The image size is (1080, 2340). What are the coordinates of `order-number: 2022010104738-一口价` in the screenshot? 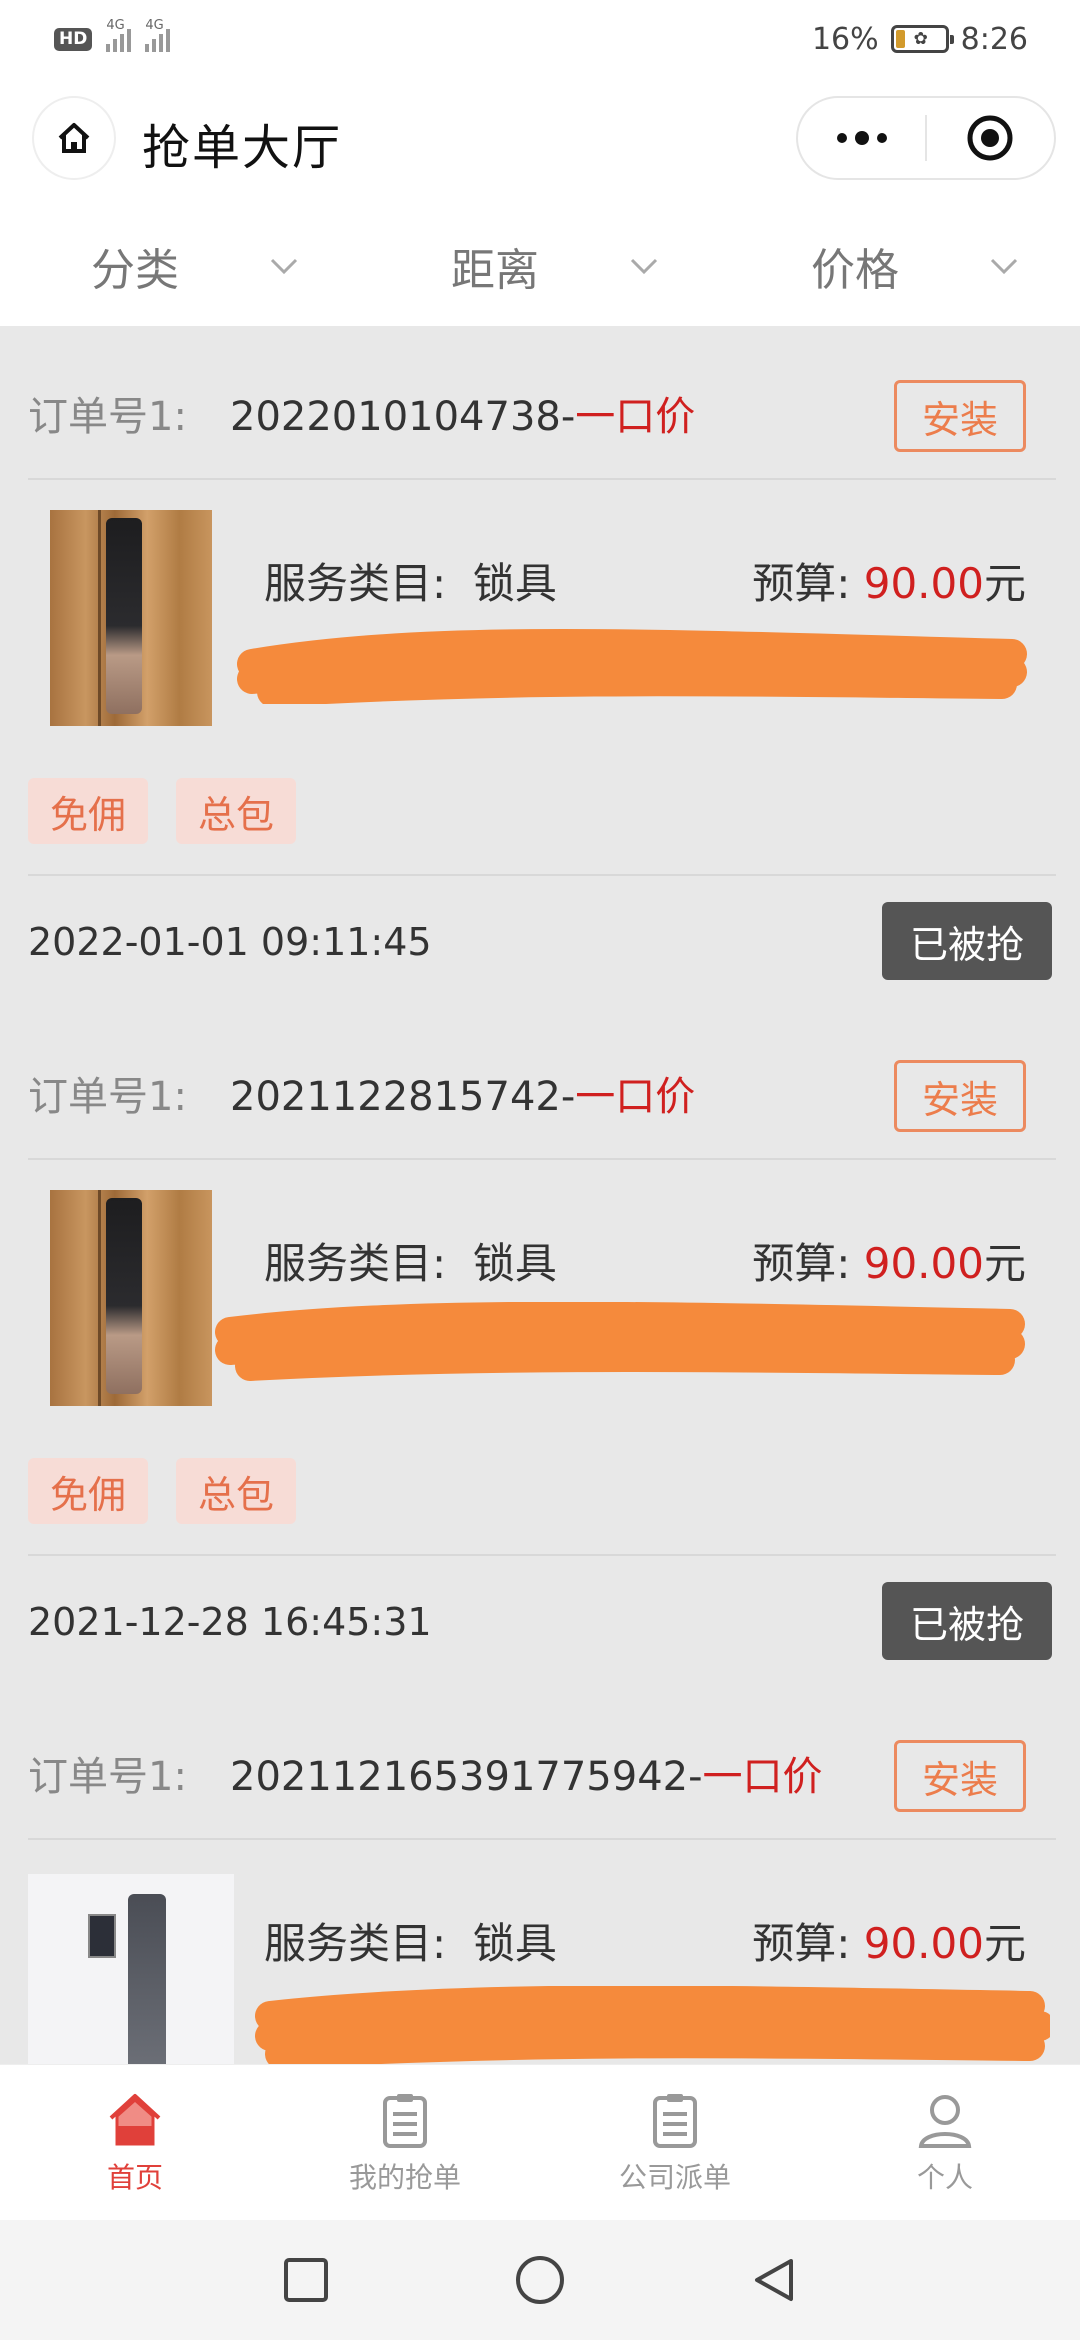 It's located at (463, 417).